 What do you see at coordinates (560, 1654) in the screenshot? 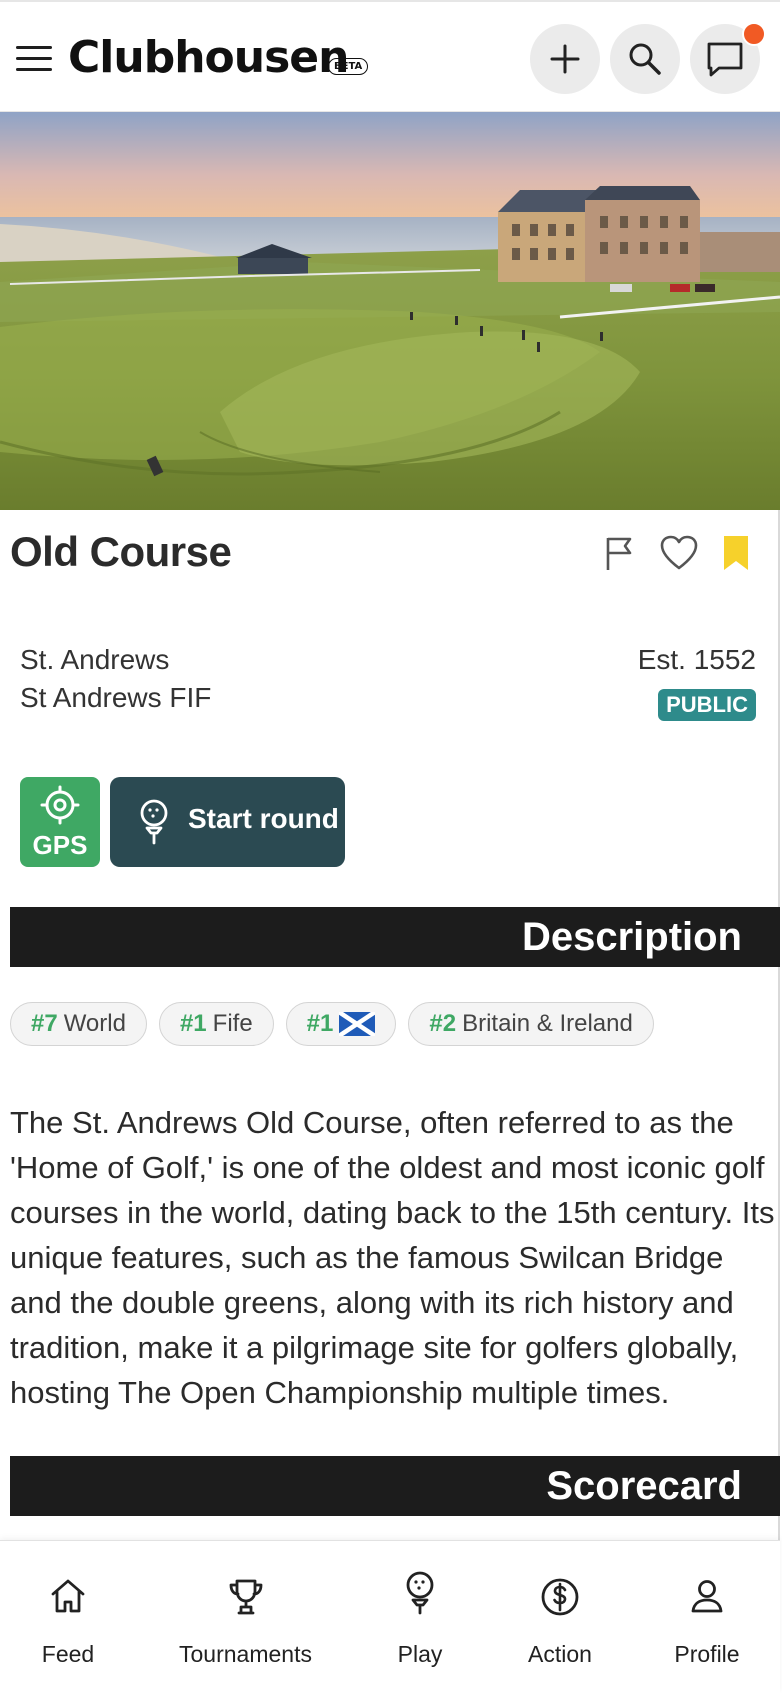
I see `nav-label: Action` at bounding box center [560, 1654].